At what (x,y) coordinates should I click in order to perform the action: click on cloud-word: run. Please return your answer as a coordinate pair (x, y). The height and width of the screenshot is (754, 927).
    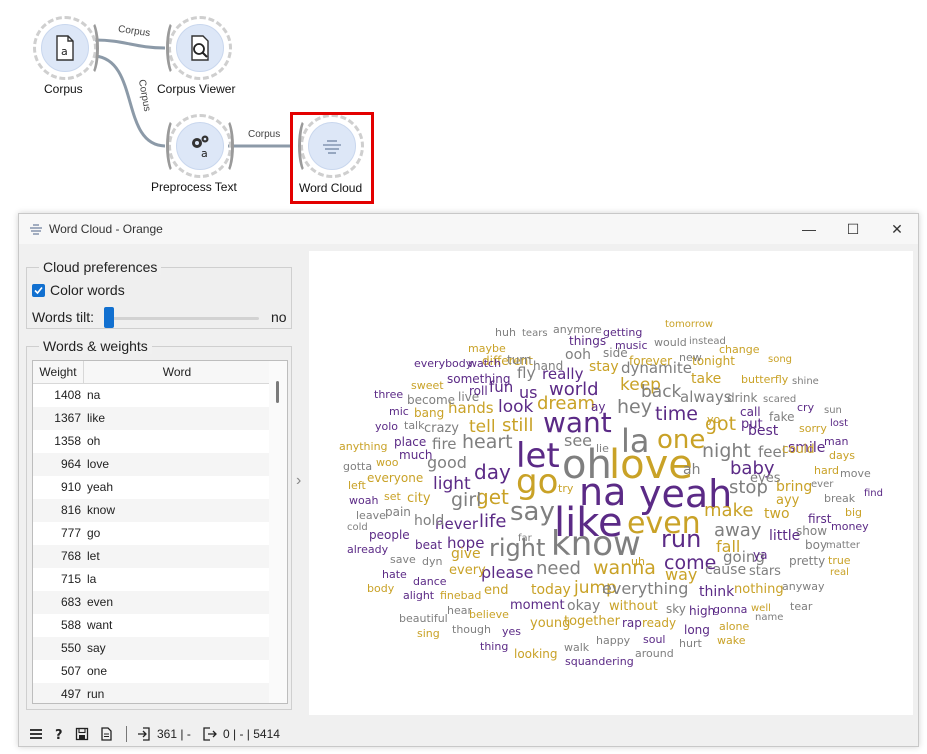
    Looking at the image, I should click on (681, 539).